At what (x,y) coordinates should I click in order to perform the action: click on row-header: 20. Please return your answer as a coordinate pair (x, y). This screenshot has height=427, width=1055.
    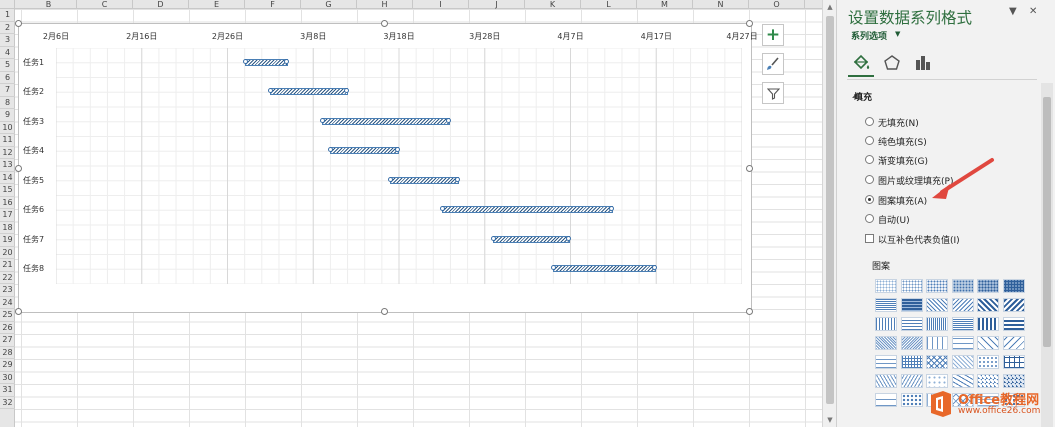
    Looking at the image, I should click on (7, 253).